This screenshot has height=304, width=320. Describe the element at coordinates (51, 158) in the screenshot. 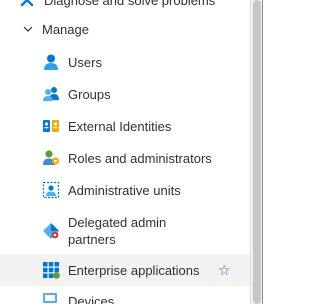

I see `roles-icon` at that location.